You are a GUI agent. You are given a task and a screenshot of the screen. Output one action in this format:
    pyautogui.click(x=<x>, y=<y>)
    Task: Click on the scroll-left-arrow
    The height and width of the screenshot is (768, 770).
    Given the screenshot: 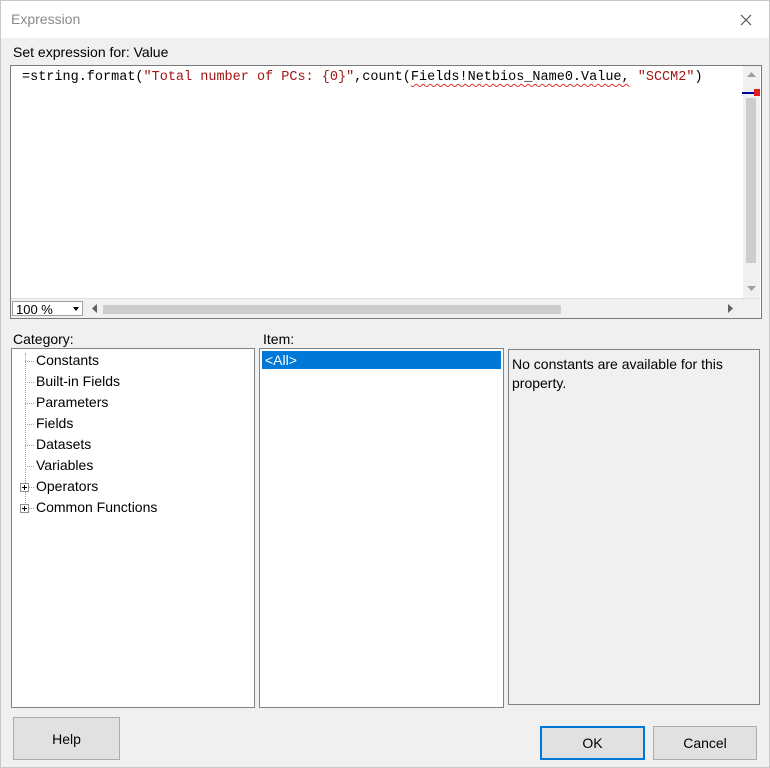 What is the action you would take?
    pyautogui.click(x=94, y=308)
    